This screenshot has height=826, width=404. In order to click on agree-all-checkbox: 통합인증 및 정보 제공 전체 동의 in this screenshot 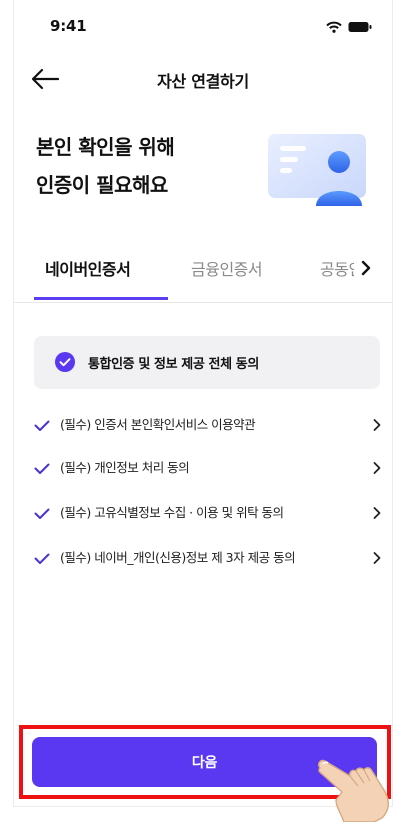, I will do `click(207, 362)`.